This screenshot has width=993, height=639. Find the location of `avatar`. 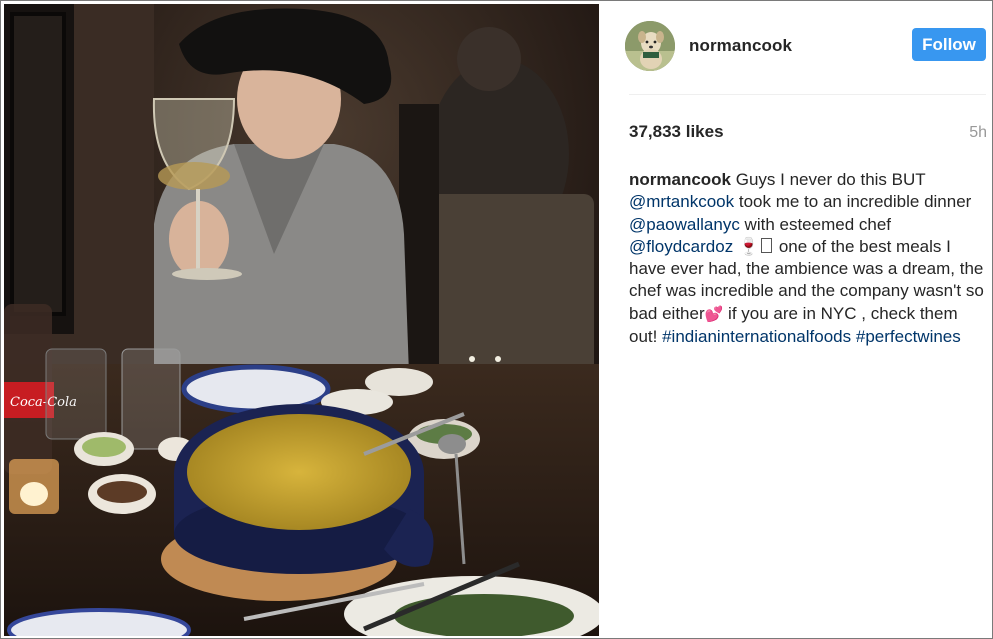

avatar is located at coordinates (650, 46).